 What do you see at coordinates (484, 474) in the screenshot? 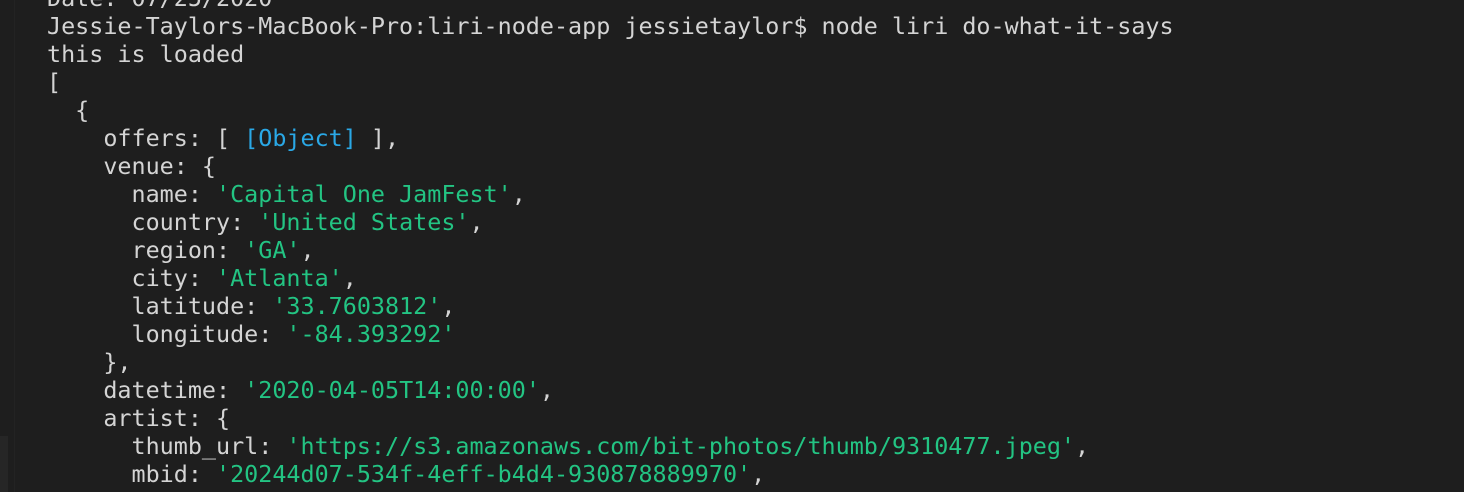
I see `line-string-value: '20244d07-534f-4eff-b4d4-930878889970'` at bounding box center [484, 474].